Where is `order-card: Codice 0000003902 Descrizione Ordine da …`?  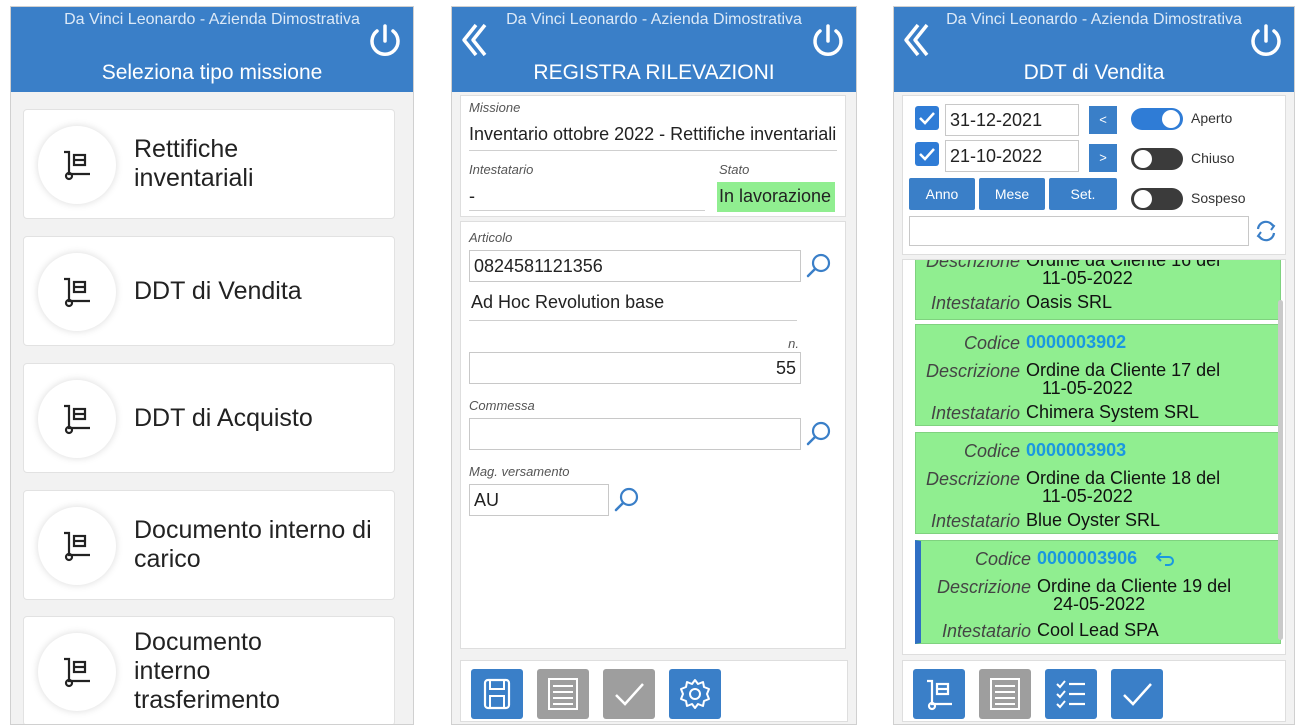 order-card: Codice 0000003902 Descrizione Ordine da … is located at coordinates (1098, 375).